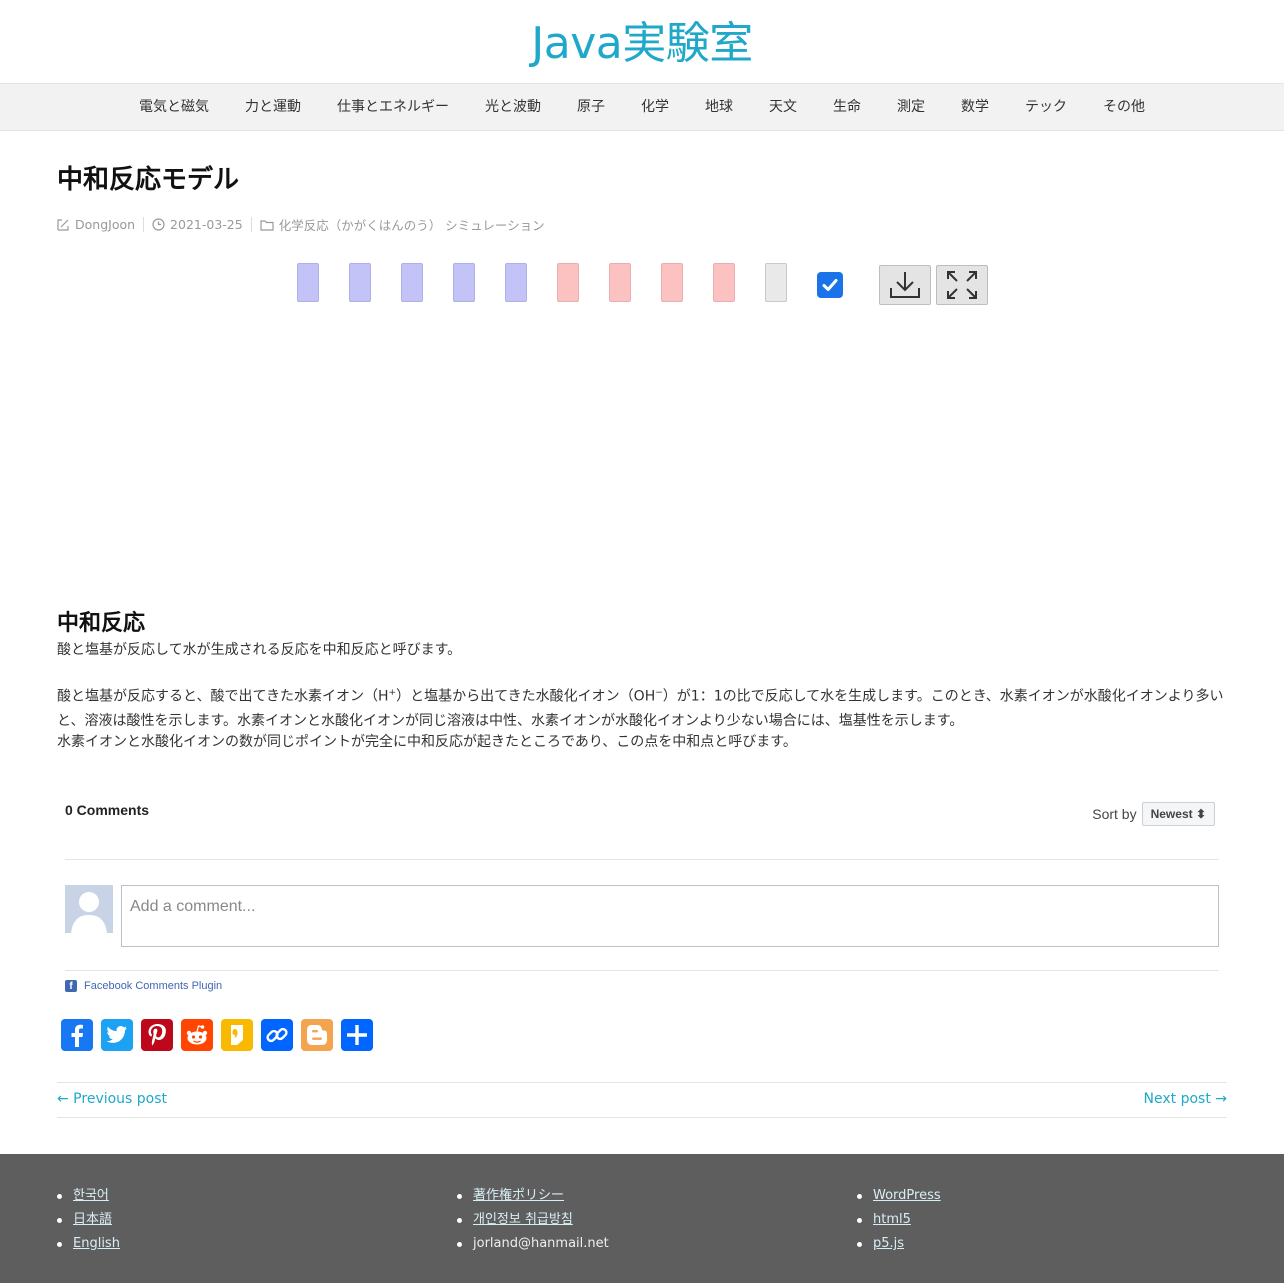 This screenshot has width=1284, height=1283. What do you see at coordinates (975, 107) in the screenshot?
I see `nav-item-math: 数学` at bounding box center [975, 107].